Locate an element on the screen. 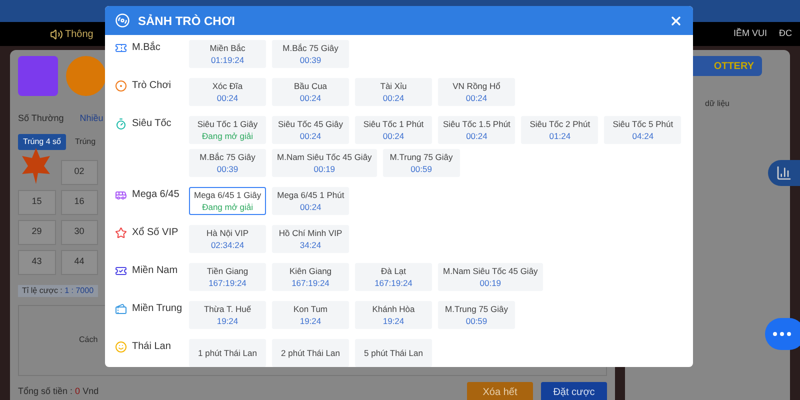 This screenshot has height=400, width=800. number-cell: 43 is located at coordinates (37, 262).